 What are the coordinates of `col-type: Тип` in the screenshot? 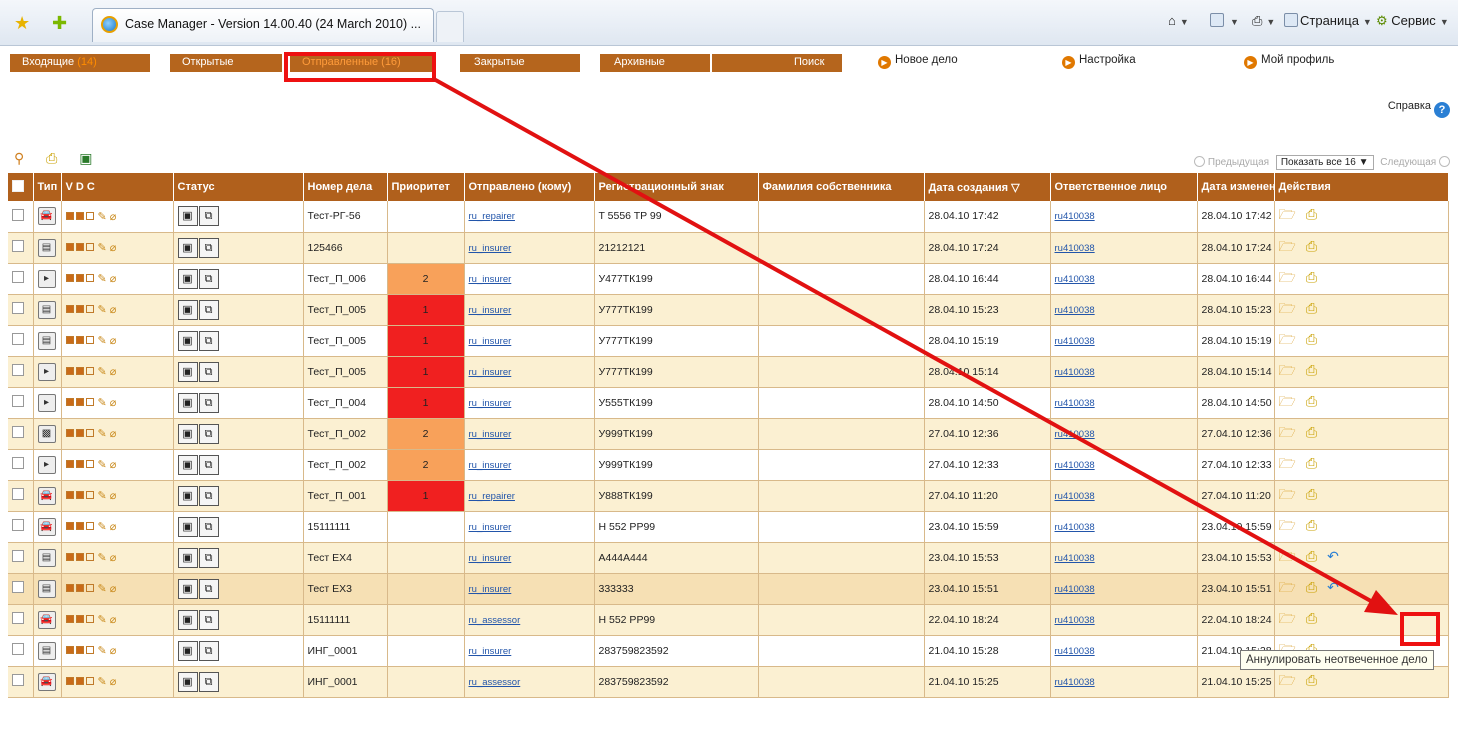 It's located at (47, 187).